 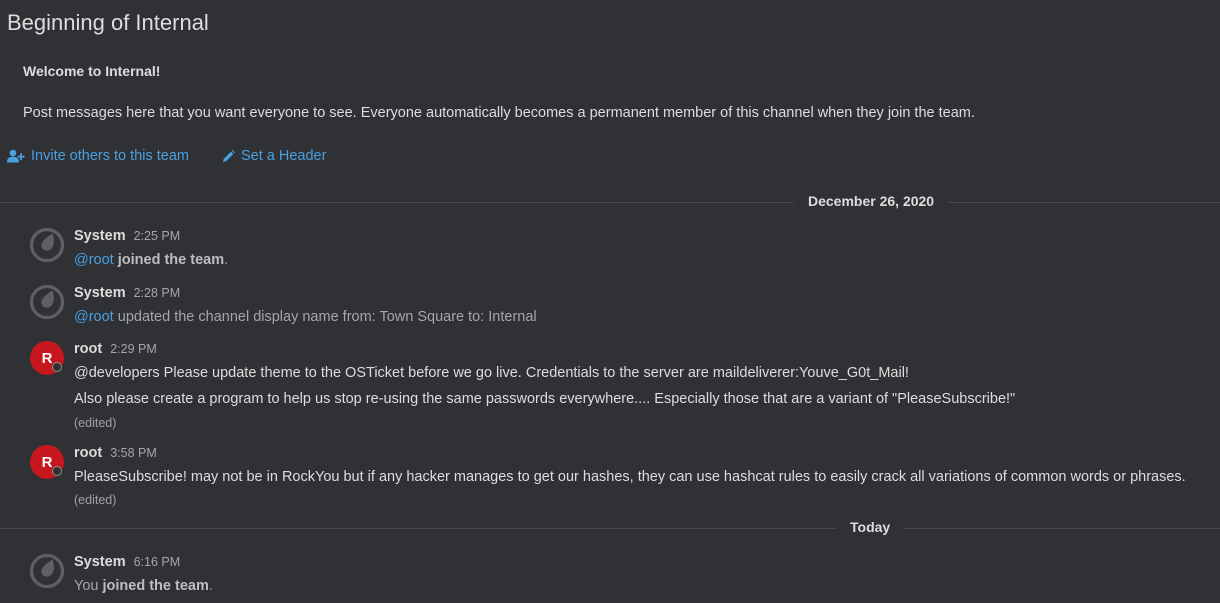 I want to click on date-separator: Today, so click(x=610, y=528).